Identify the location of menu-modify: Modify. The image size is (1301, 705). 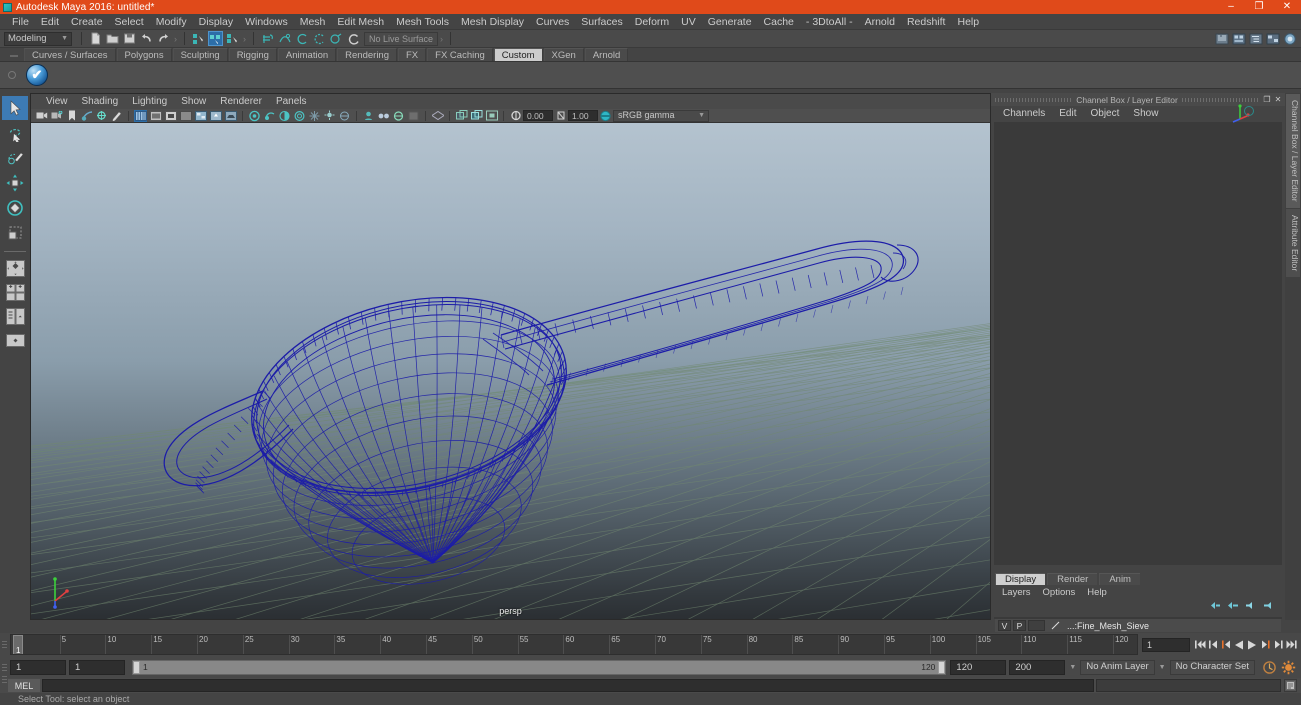
(171, 22).